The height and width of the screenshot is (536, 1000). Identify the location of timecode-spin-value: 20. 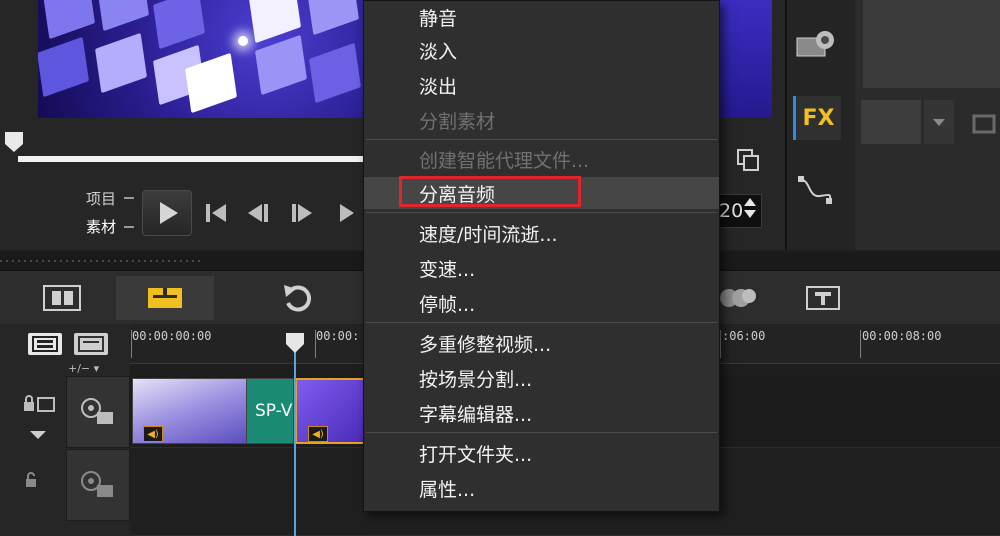
(731, 211).